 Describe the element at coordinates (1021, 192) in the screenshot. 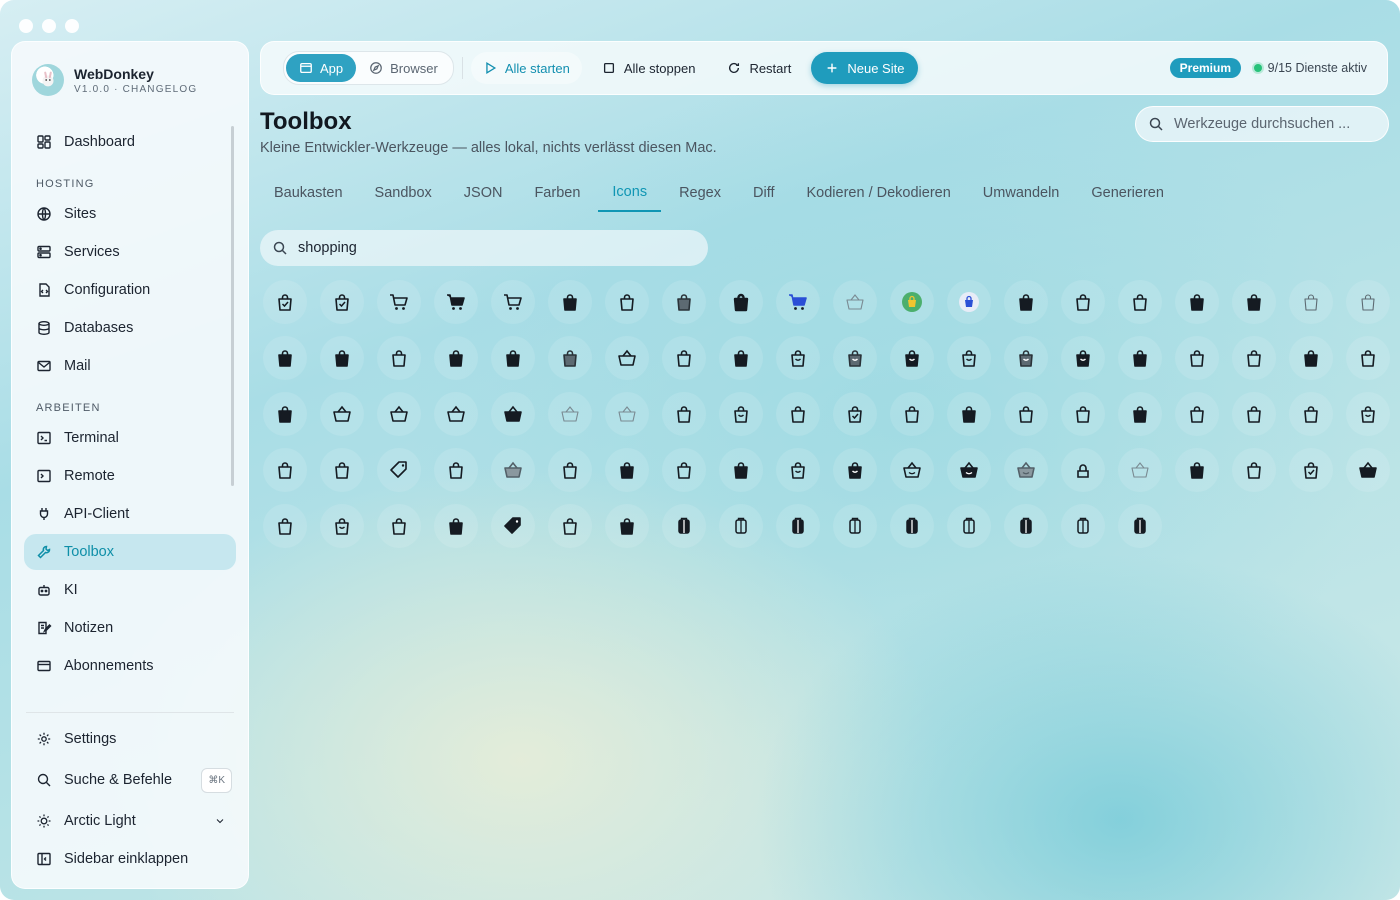

I see `tab-umwandeln: Umwandeln` at that location.